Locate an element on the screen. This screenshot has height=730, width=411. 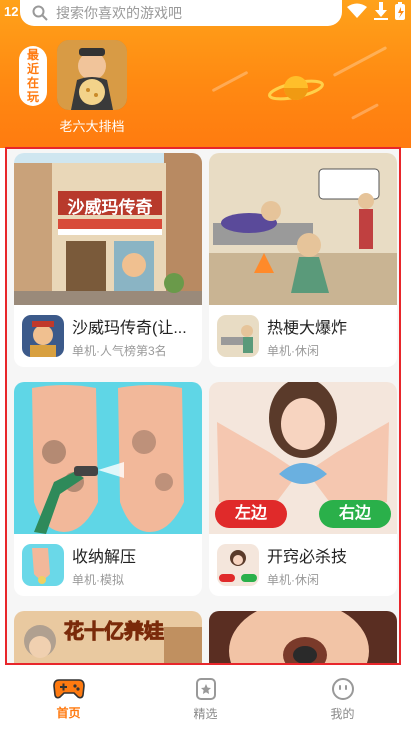
recent-game-name: 老六大排档 is located at coordinates (92, 126).